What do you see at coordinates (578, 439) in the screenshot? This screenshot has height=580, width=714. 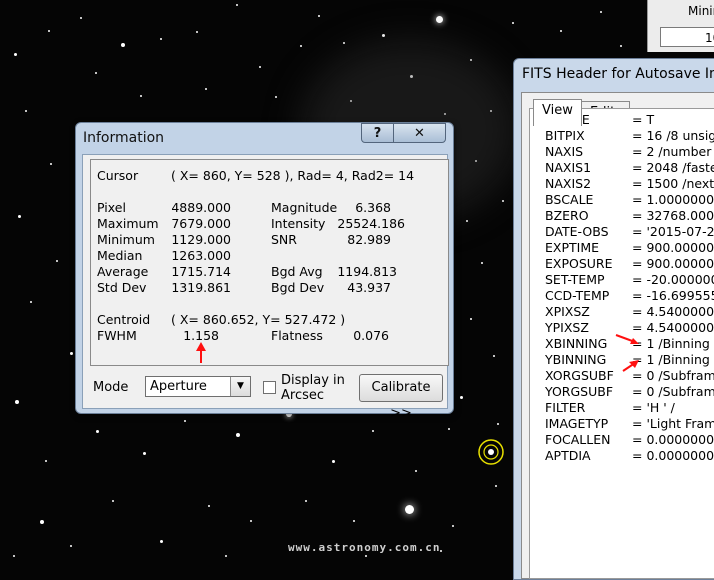 I see `fits-key: FOCALLEN` at bounding box center [578, 439].